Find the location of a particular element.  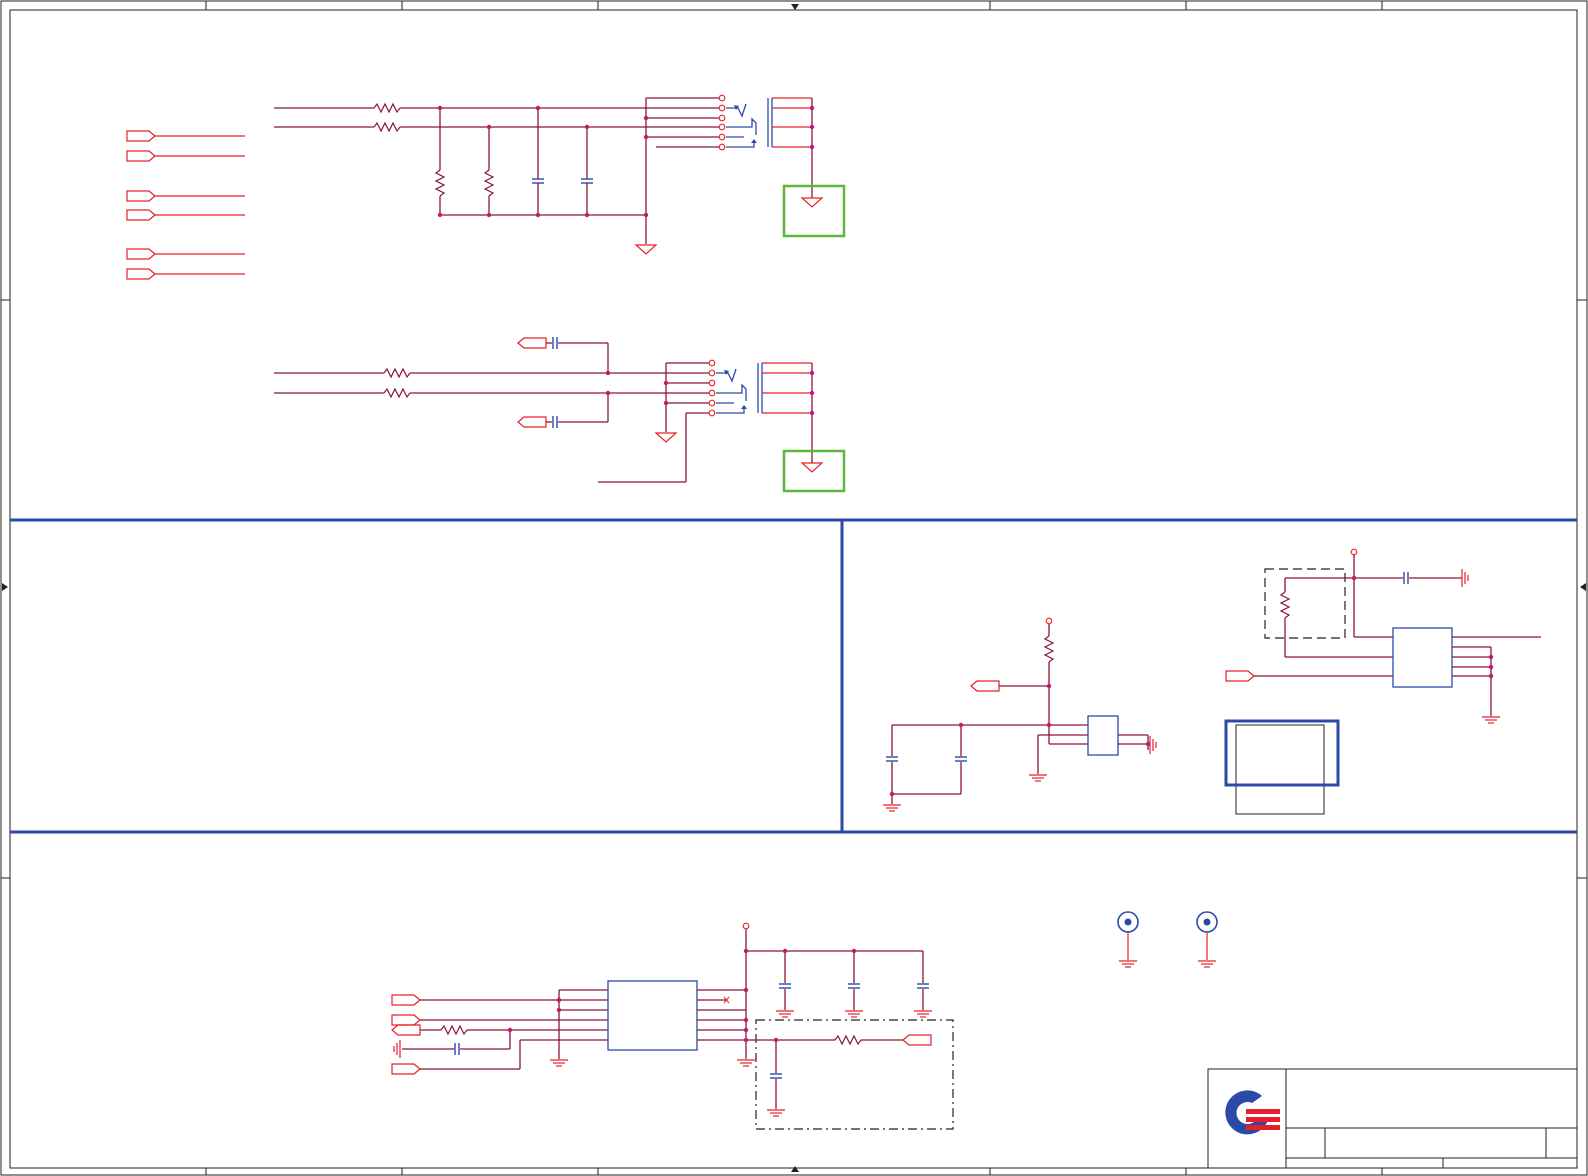

component-footprint is located at coordinates (1280, 769).